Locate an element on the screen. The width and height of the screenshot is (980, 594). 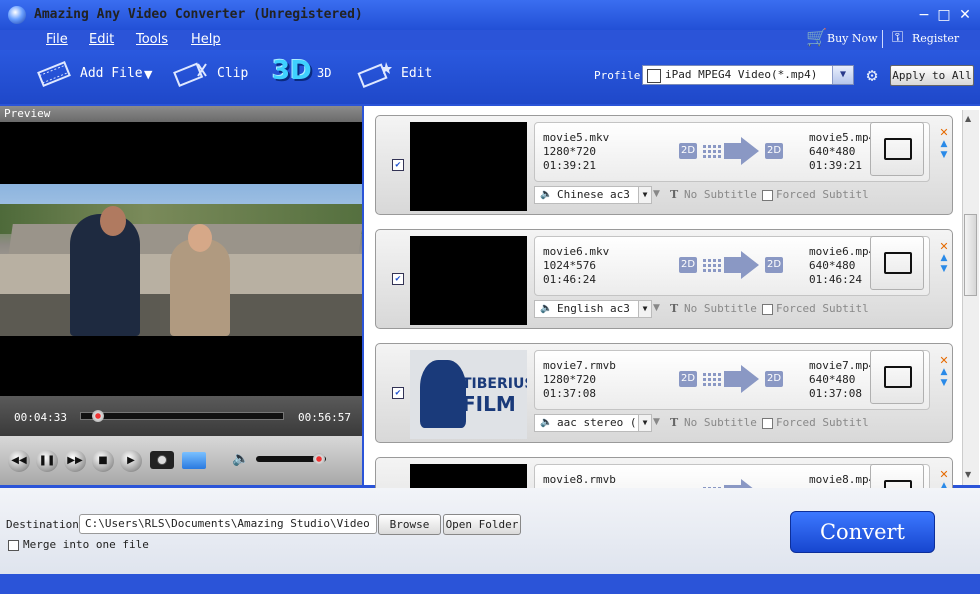
3d-logo-icon: 3D is located at coordinates (293, 75).